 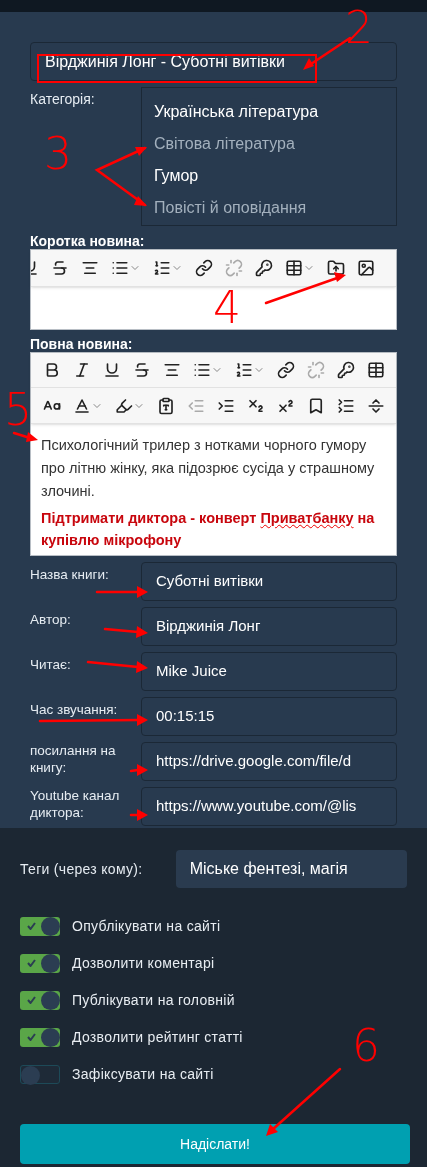 I want to click on annotation-number: 3, so click(x=58, y=154).